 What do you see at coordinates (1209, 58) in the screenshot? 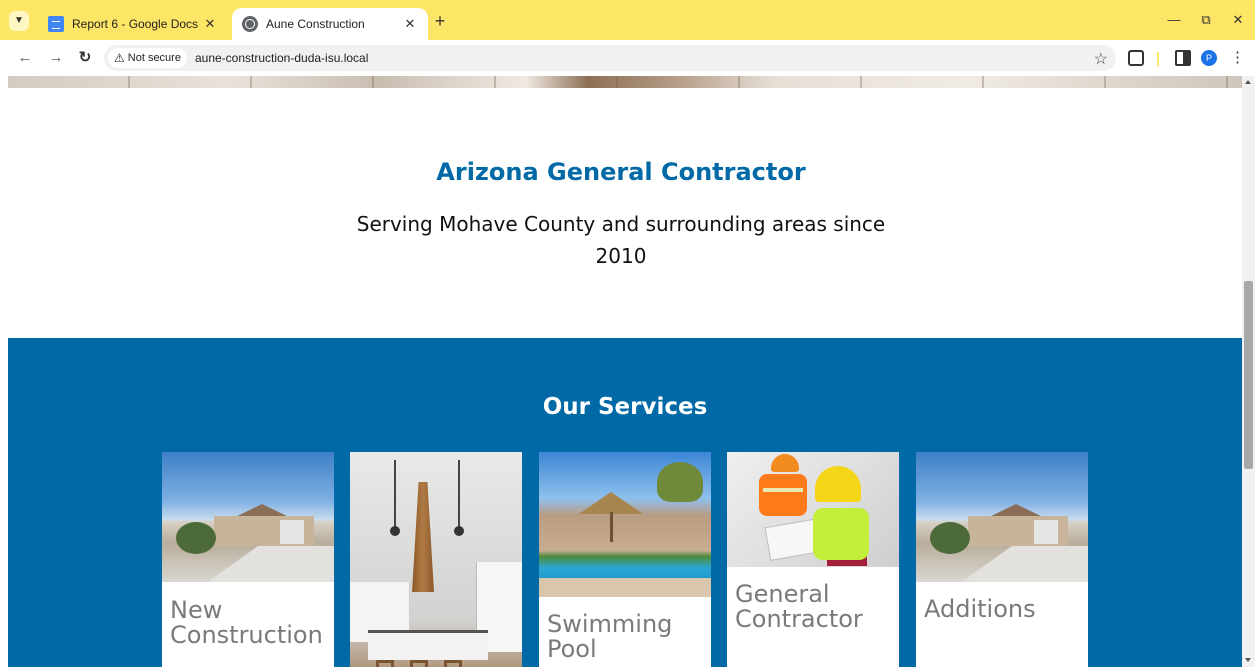
I see `profile-avatar: P` at bounding box center [1209, 58].